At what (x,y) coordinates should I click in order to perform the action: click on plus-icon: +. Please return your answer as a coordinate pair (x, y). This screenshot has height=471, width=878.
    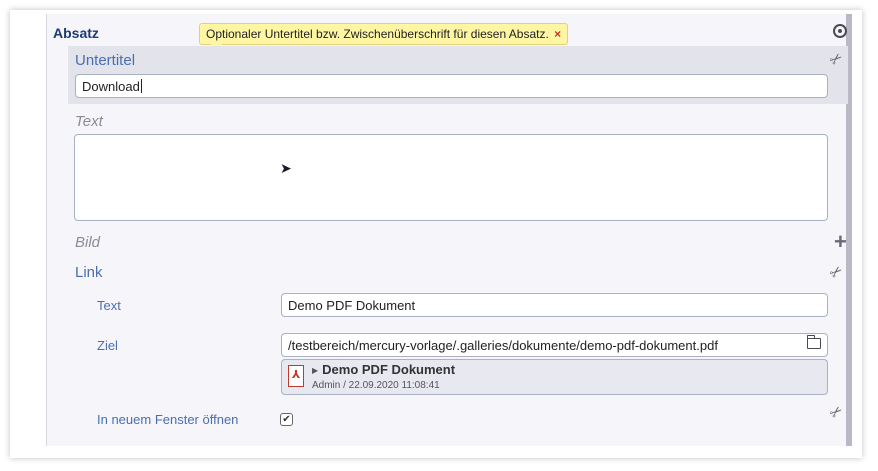
    Looking at the image, I should click on (840, 242).